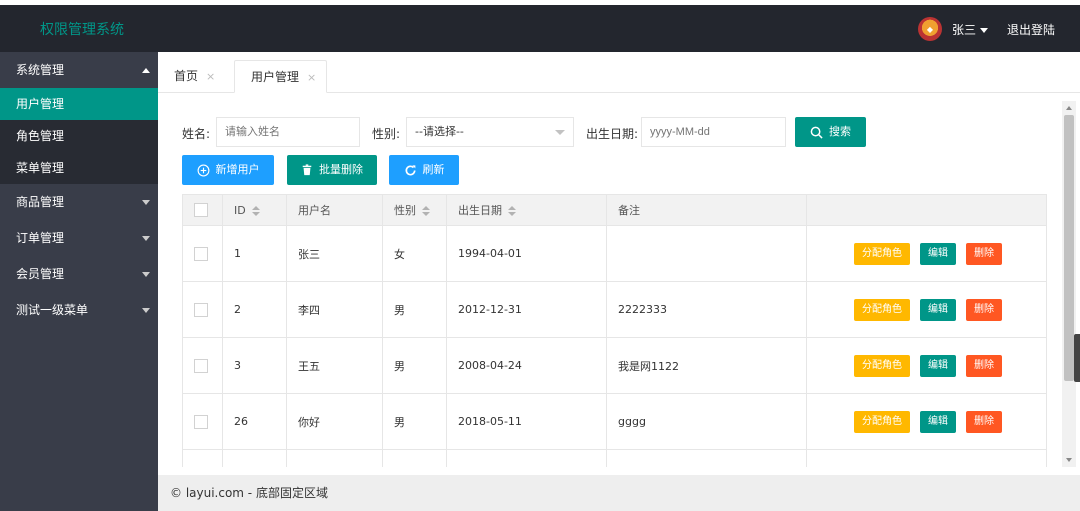 The height and width of the screenshot is (511, 1080). I want to click on cell-username: 王五, so click(334, 365).